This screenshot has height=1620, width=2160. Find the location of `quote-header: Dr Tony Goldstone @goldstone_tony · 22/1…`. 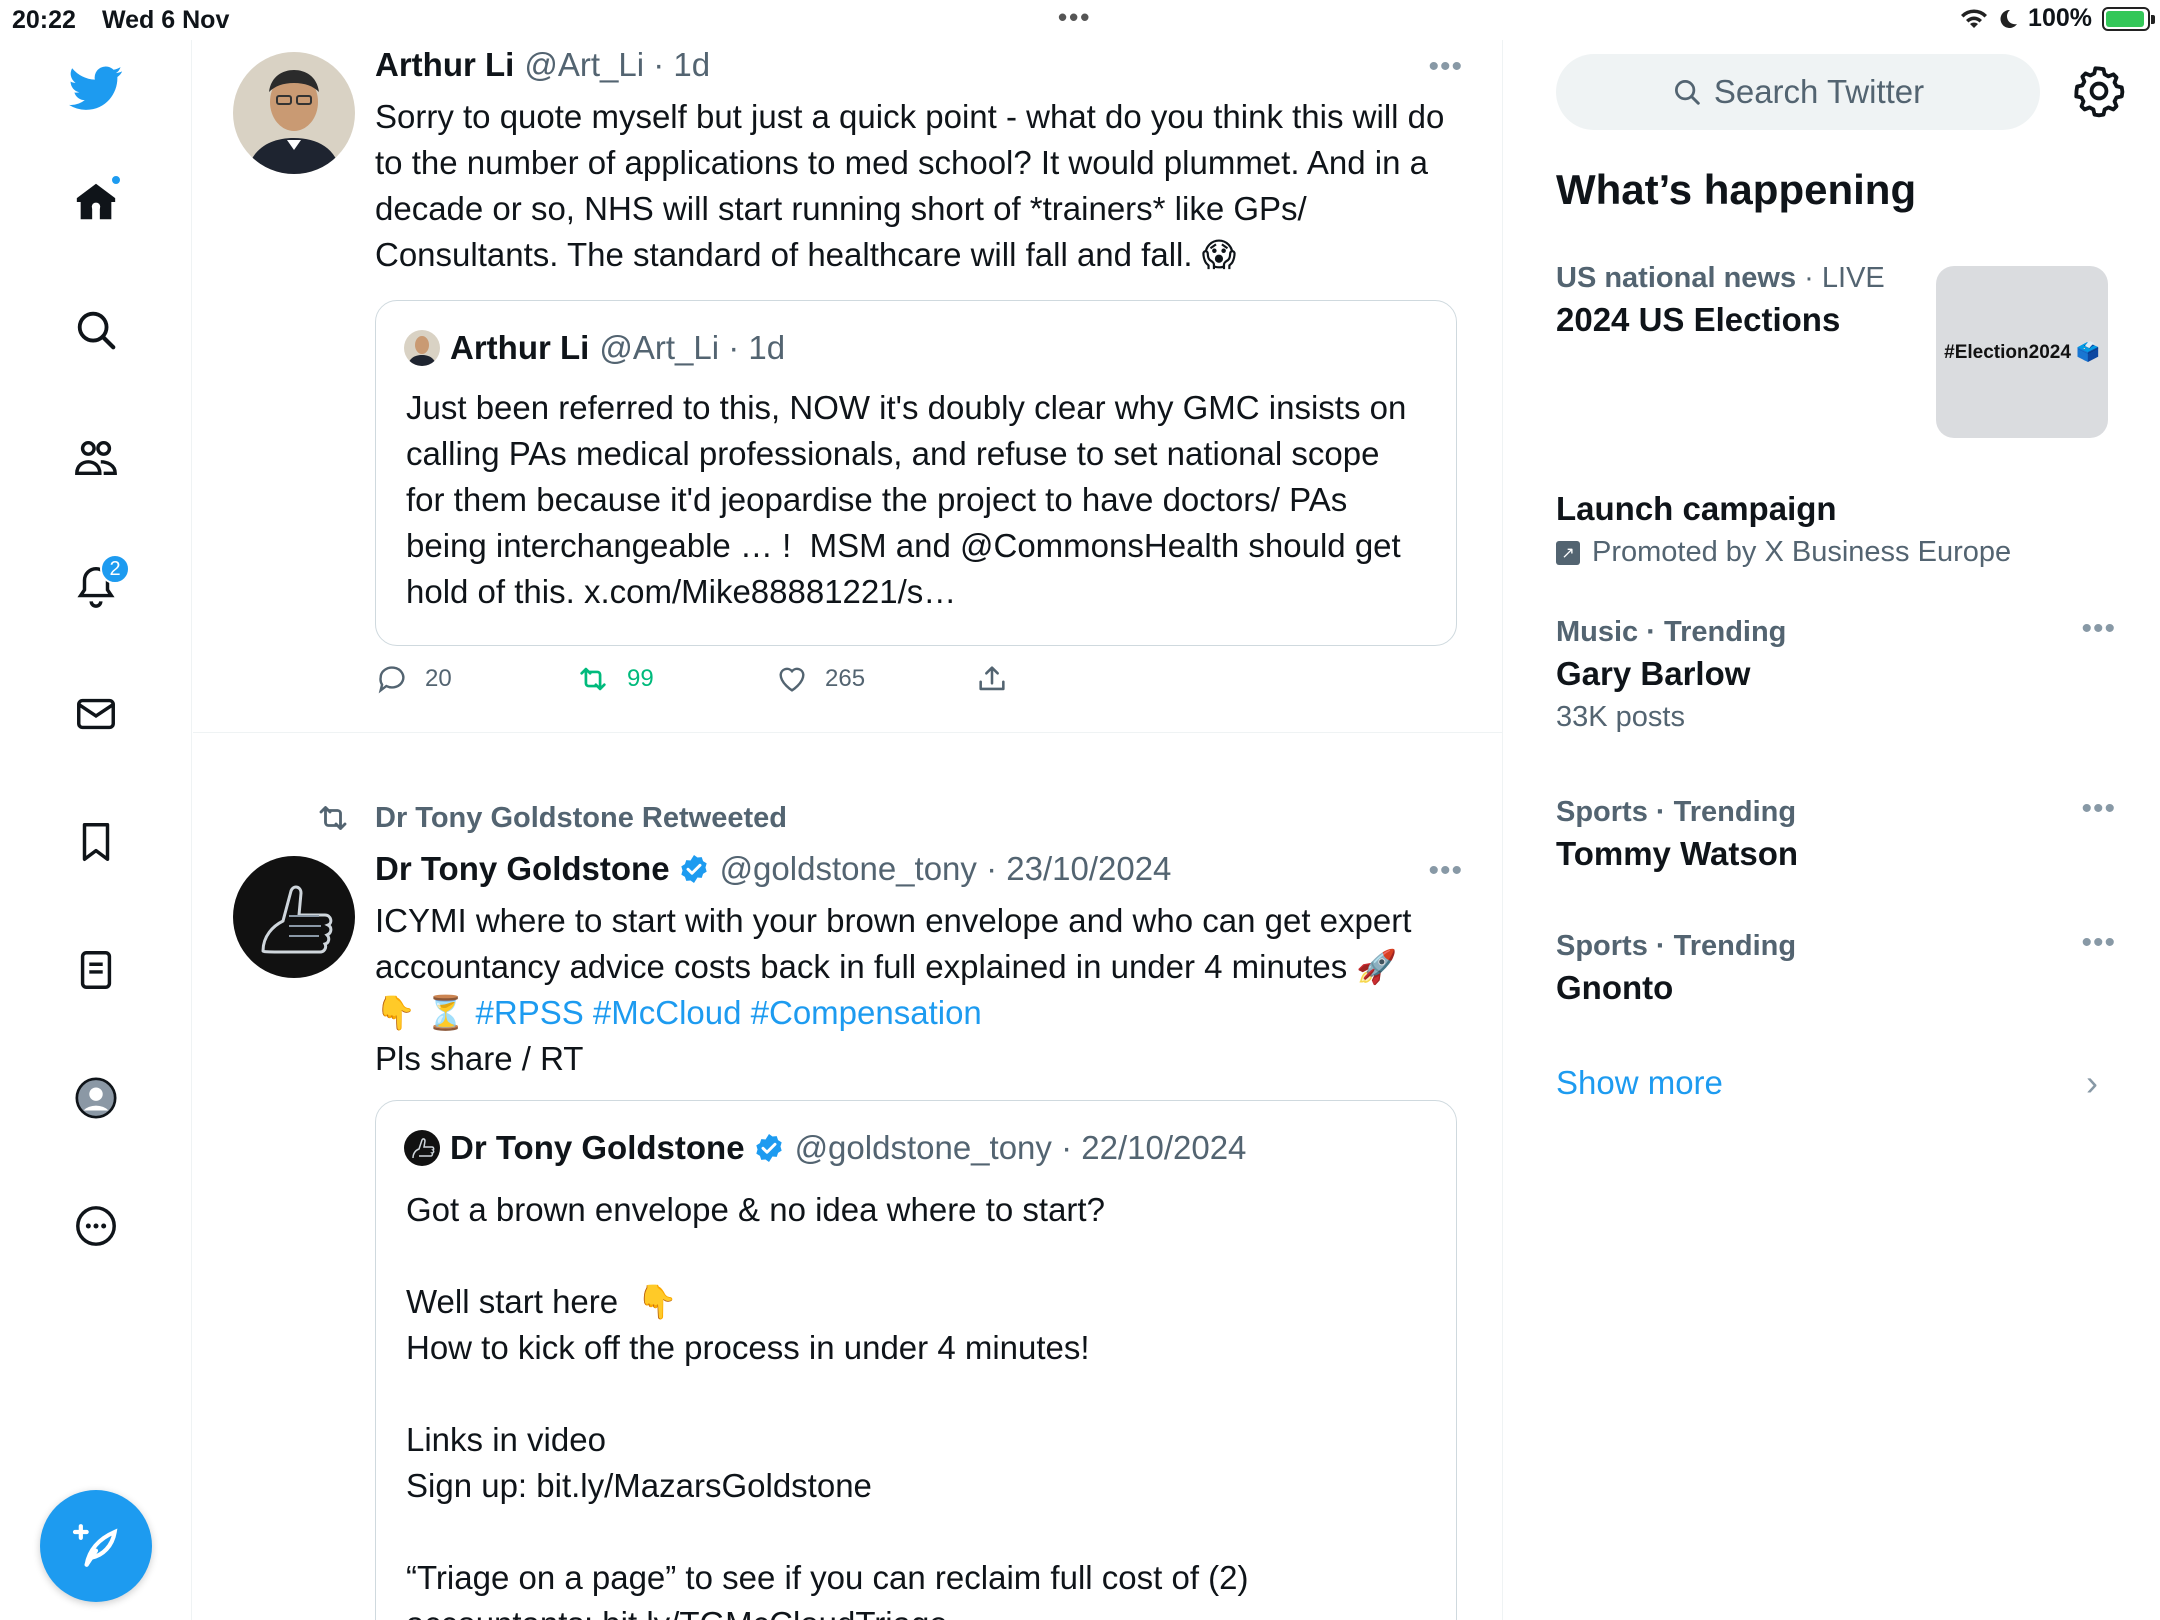

quote-header: Dr Tony Goldstone @goldstone_tony · 22/1… is located at coordinates (825, 1148).